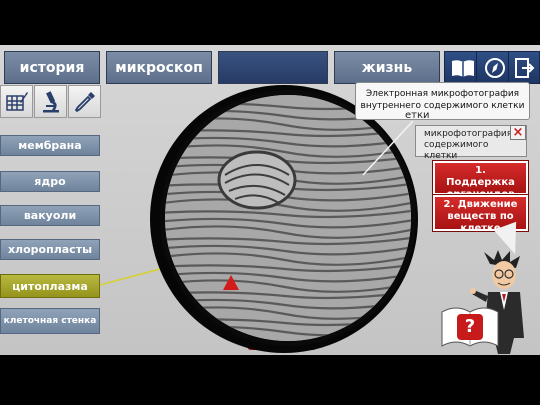  I want to click on exit-nav-button, so click(524, 67).